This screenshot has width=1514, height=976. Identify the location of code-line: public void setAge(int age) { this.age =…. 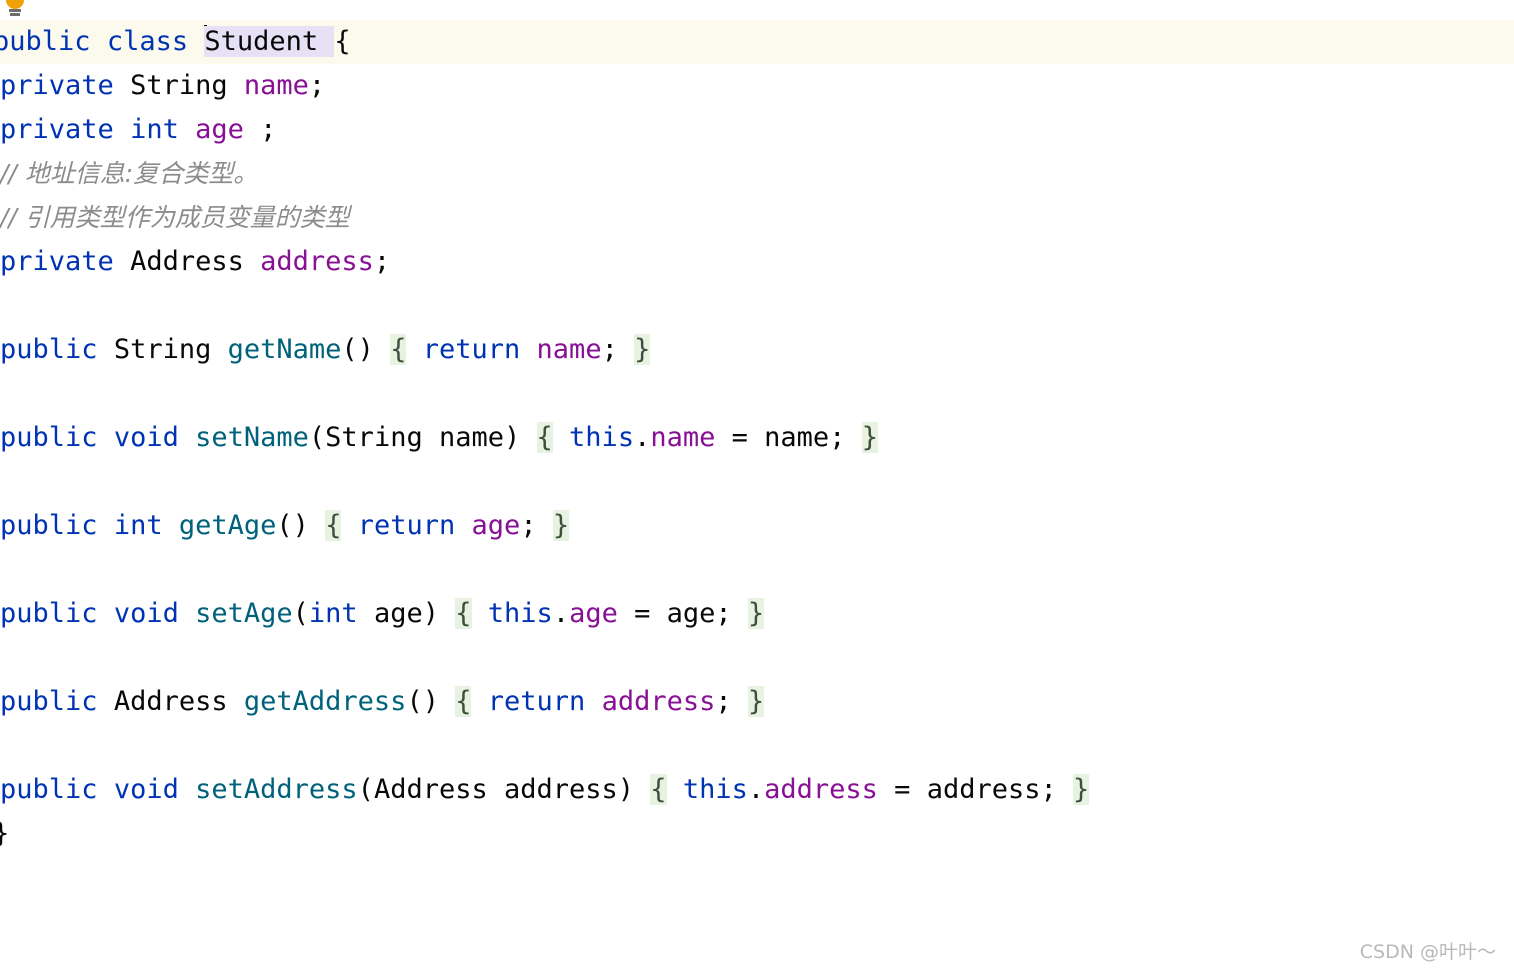
(757, 614).